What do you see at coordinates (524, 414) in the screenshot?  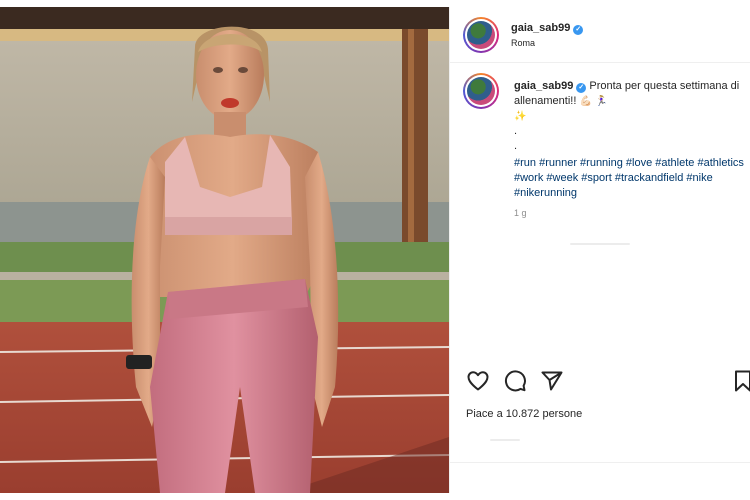 I see `likes-count: Piace a 10.872 persone` at bounding box center [524, 414].